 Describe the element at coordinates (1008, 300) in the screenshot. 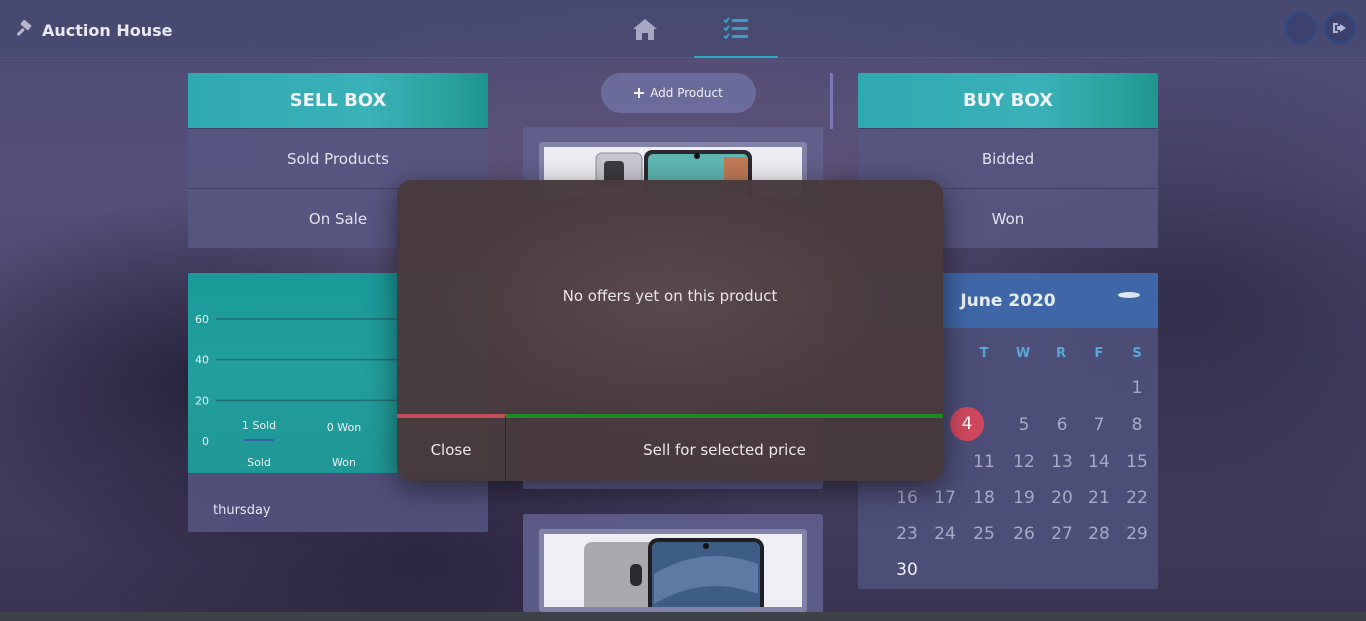

I see `calendar-title: June 2020` at that location.